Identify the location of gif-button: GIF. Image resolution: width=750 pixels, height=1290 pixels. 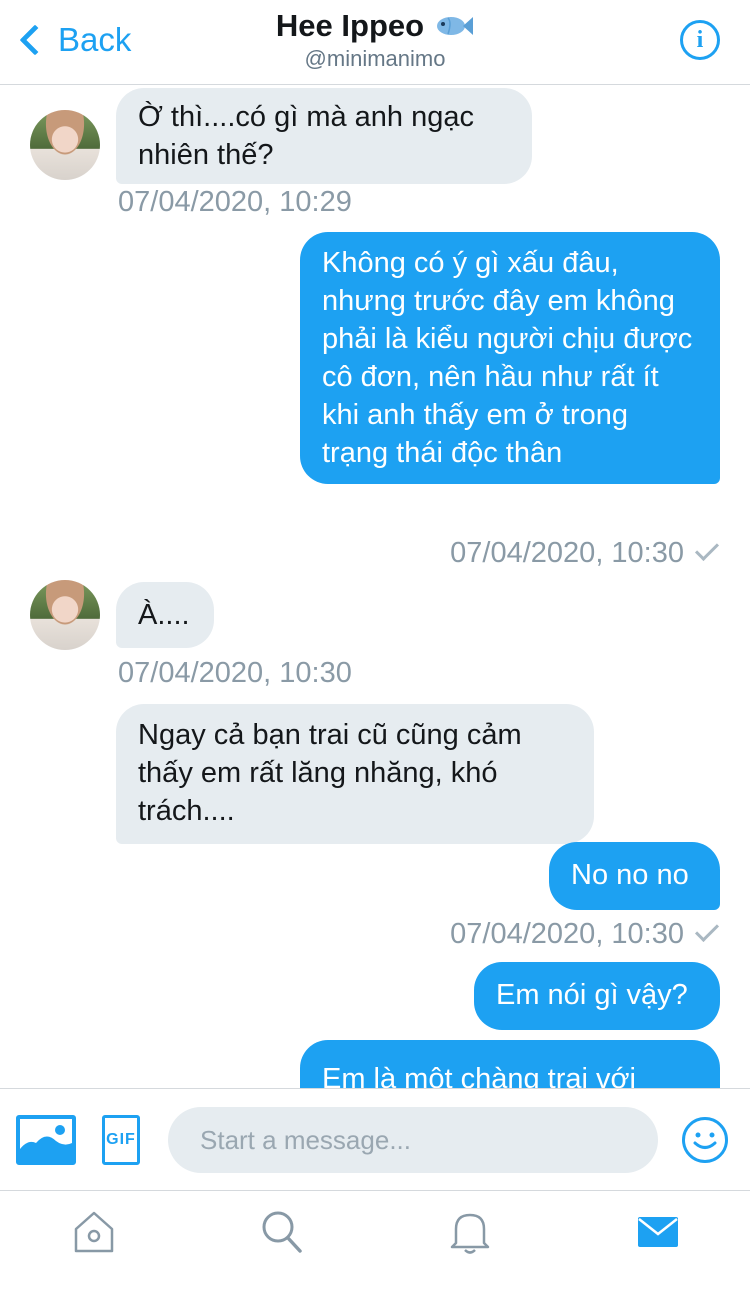
(121, 1140).